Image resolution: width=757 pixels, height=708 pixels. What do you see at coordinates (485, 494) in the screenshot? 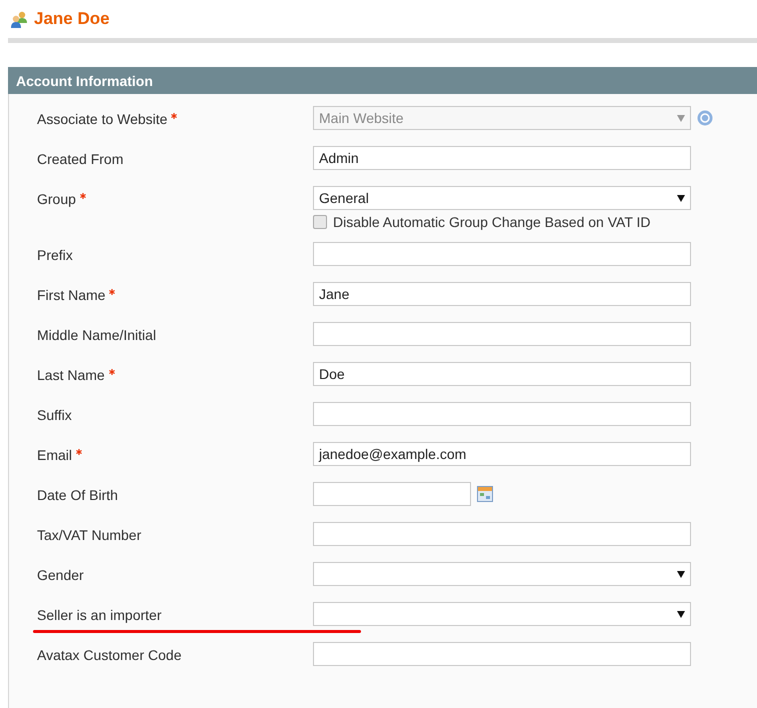
I see `calendar-icon` at bounding box center [485, 494].